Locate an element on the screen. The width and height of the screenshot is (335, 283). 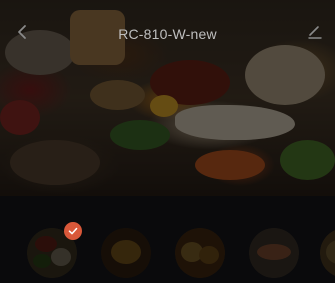
back-button is located at coordinates (22, 32).